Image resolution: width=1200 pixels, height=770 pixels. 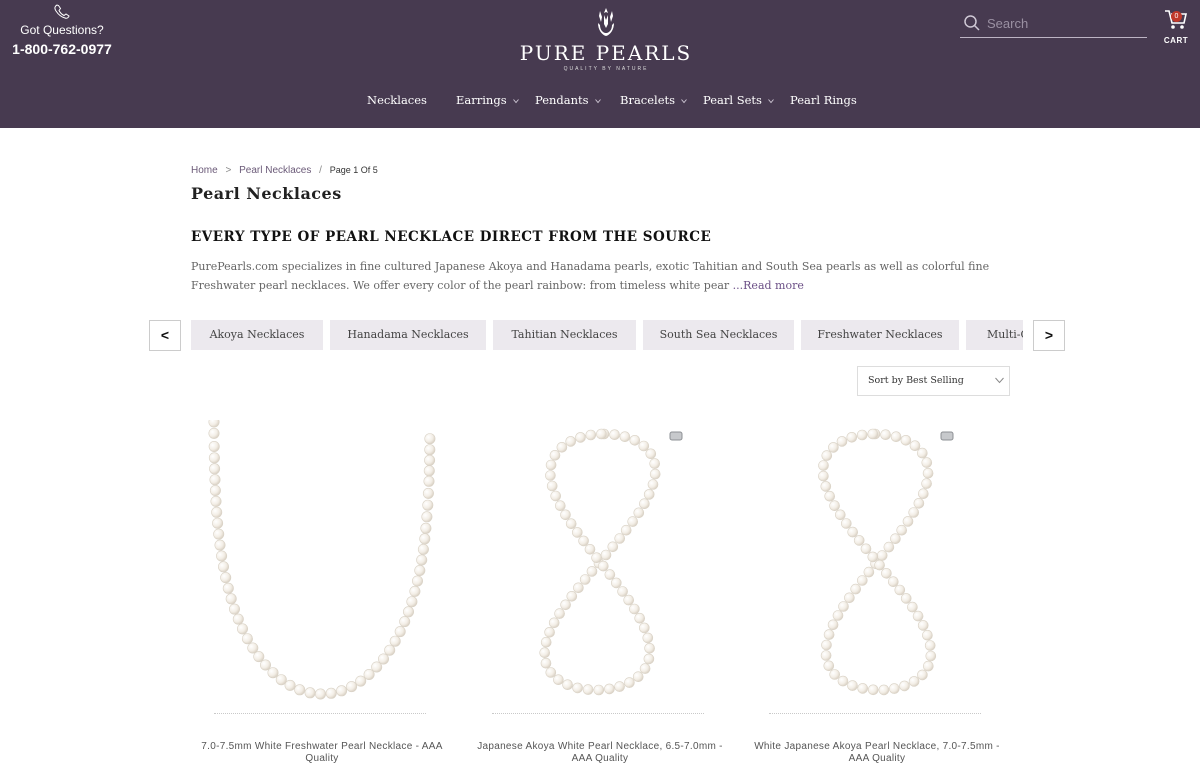 I want to click on category-chip-south-sea: South Sea Necklaces, so click(x=718, y=335).